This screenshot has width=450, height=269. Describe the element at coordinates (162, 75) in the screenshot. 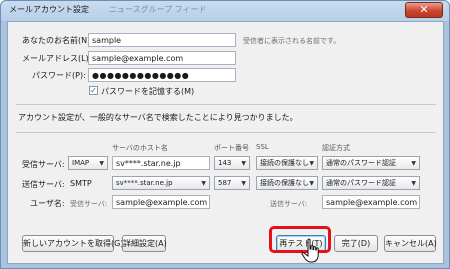

I see `password-input: ●●●●●●●●●●●●●` at that location.